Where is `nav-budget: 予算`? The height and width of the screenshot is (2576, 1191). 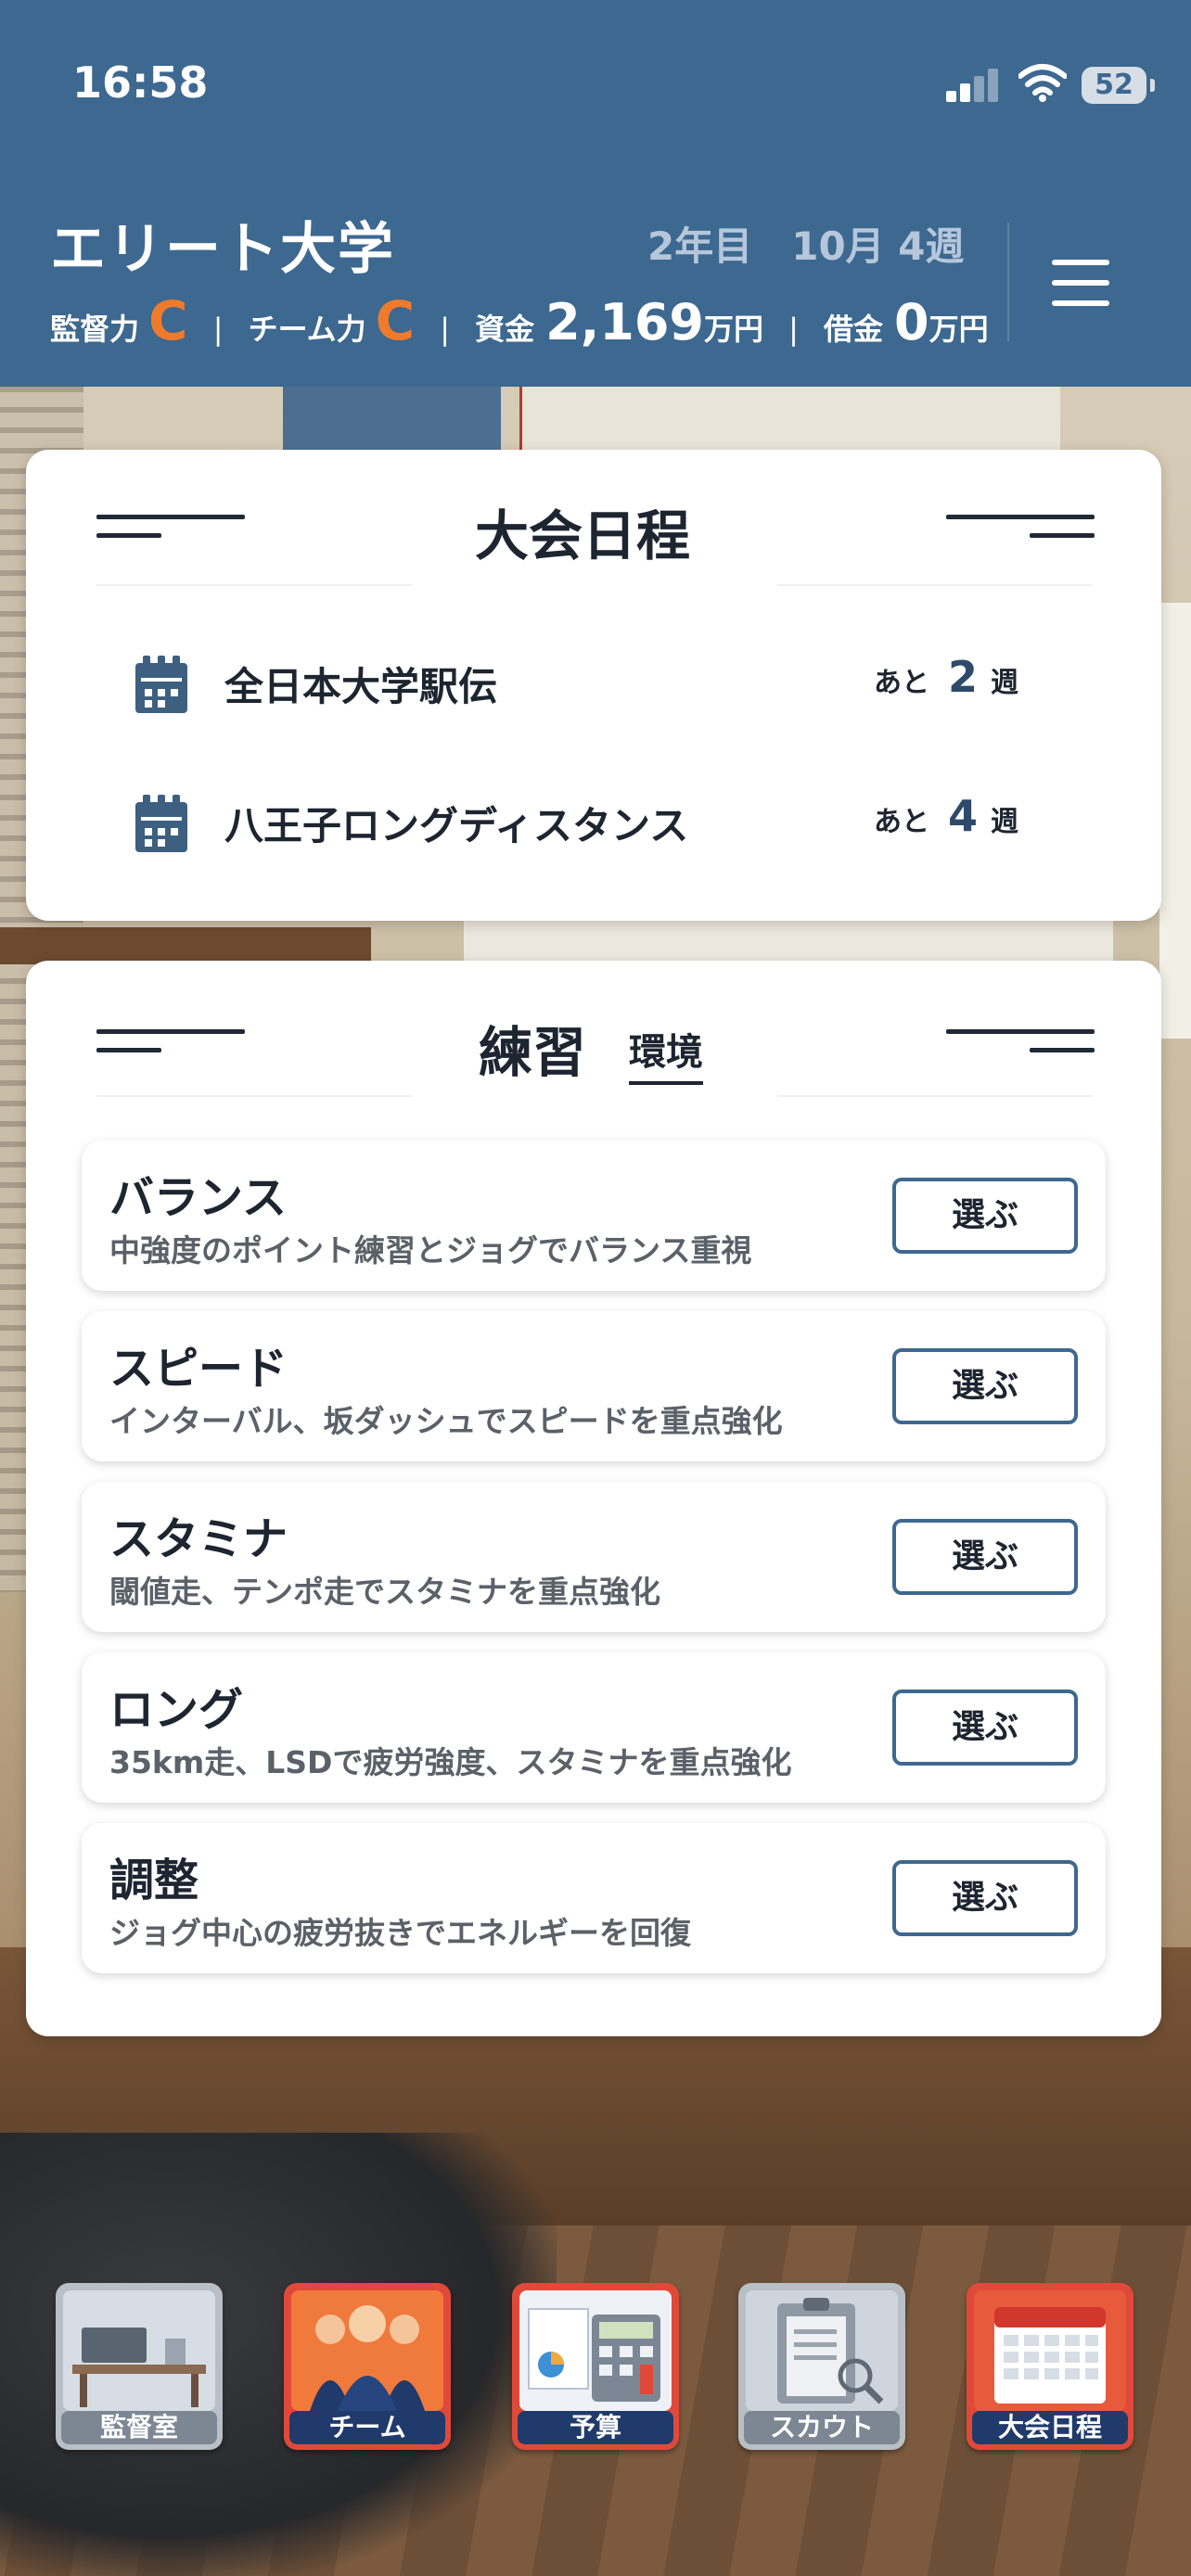
nav-budget: 予算 is located at coordinates (595, 2366).